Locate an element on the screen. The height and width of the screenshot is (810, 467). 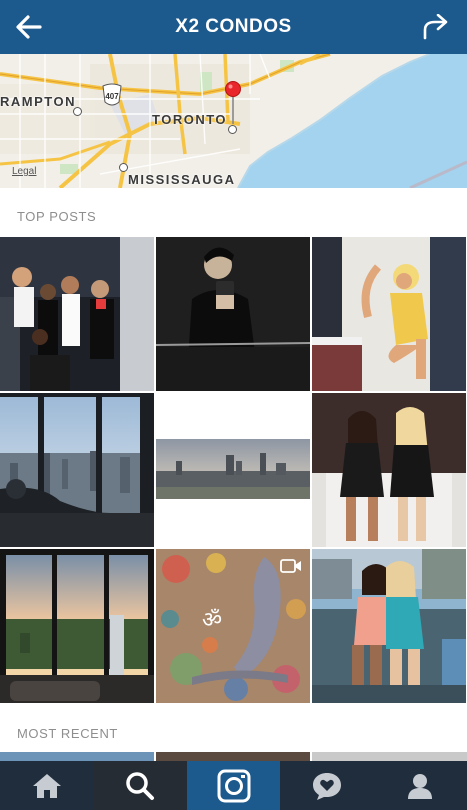
map-legal-link: Legal is located at coordinates (24, 171).